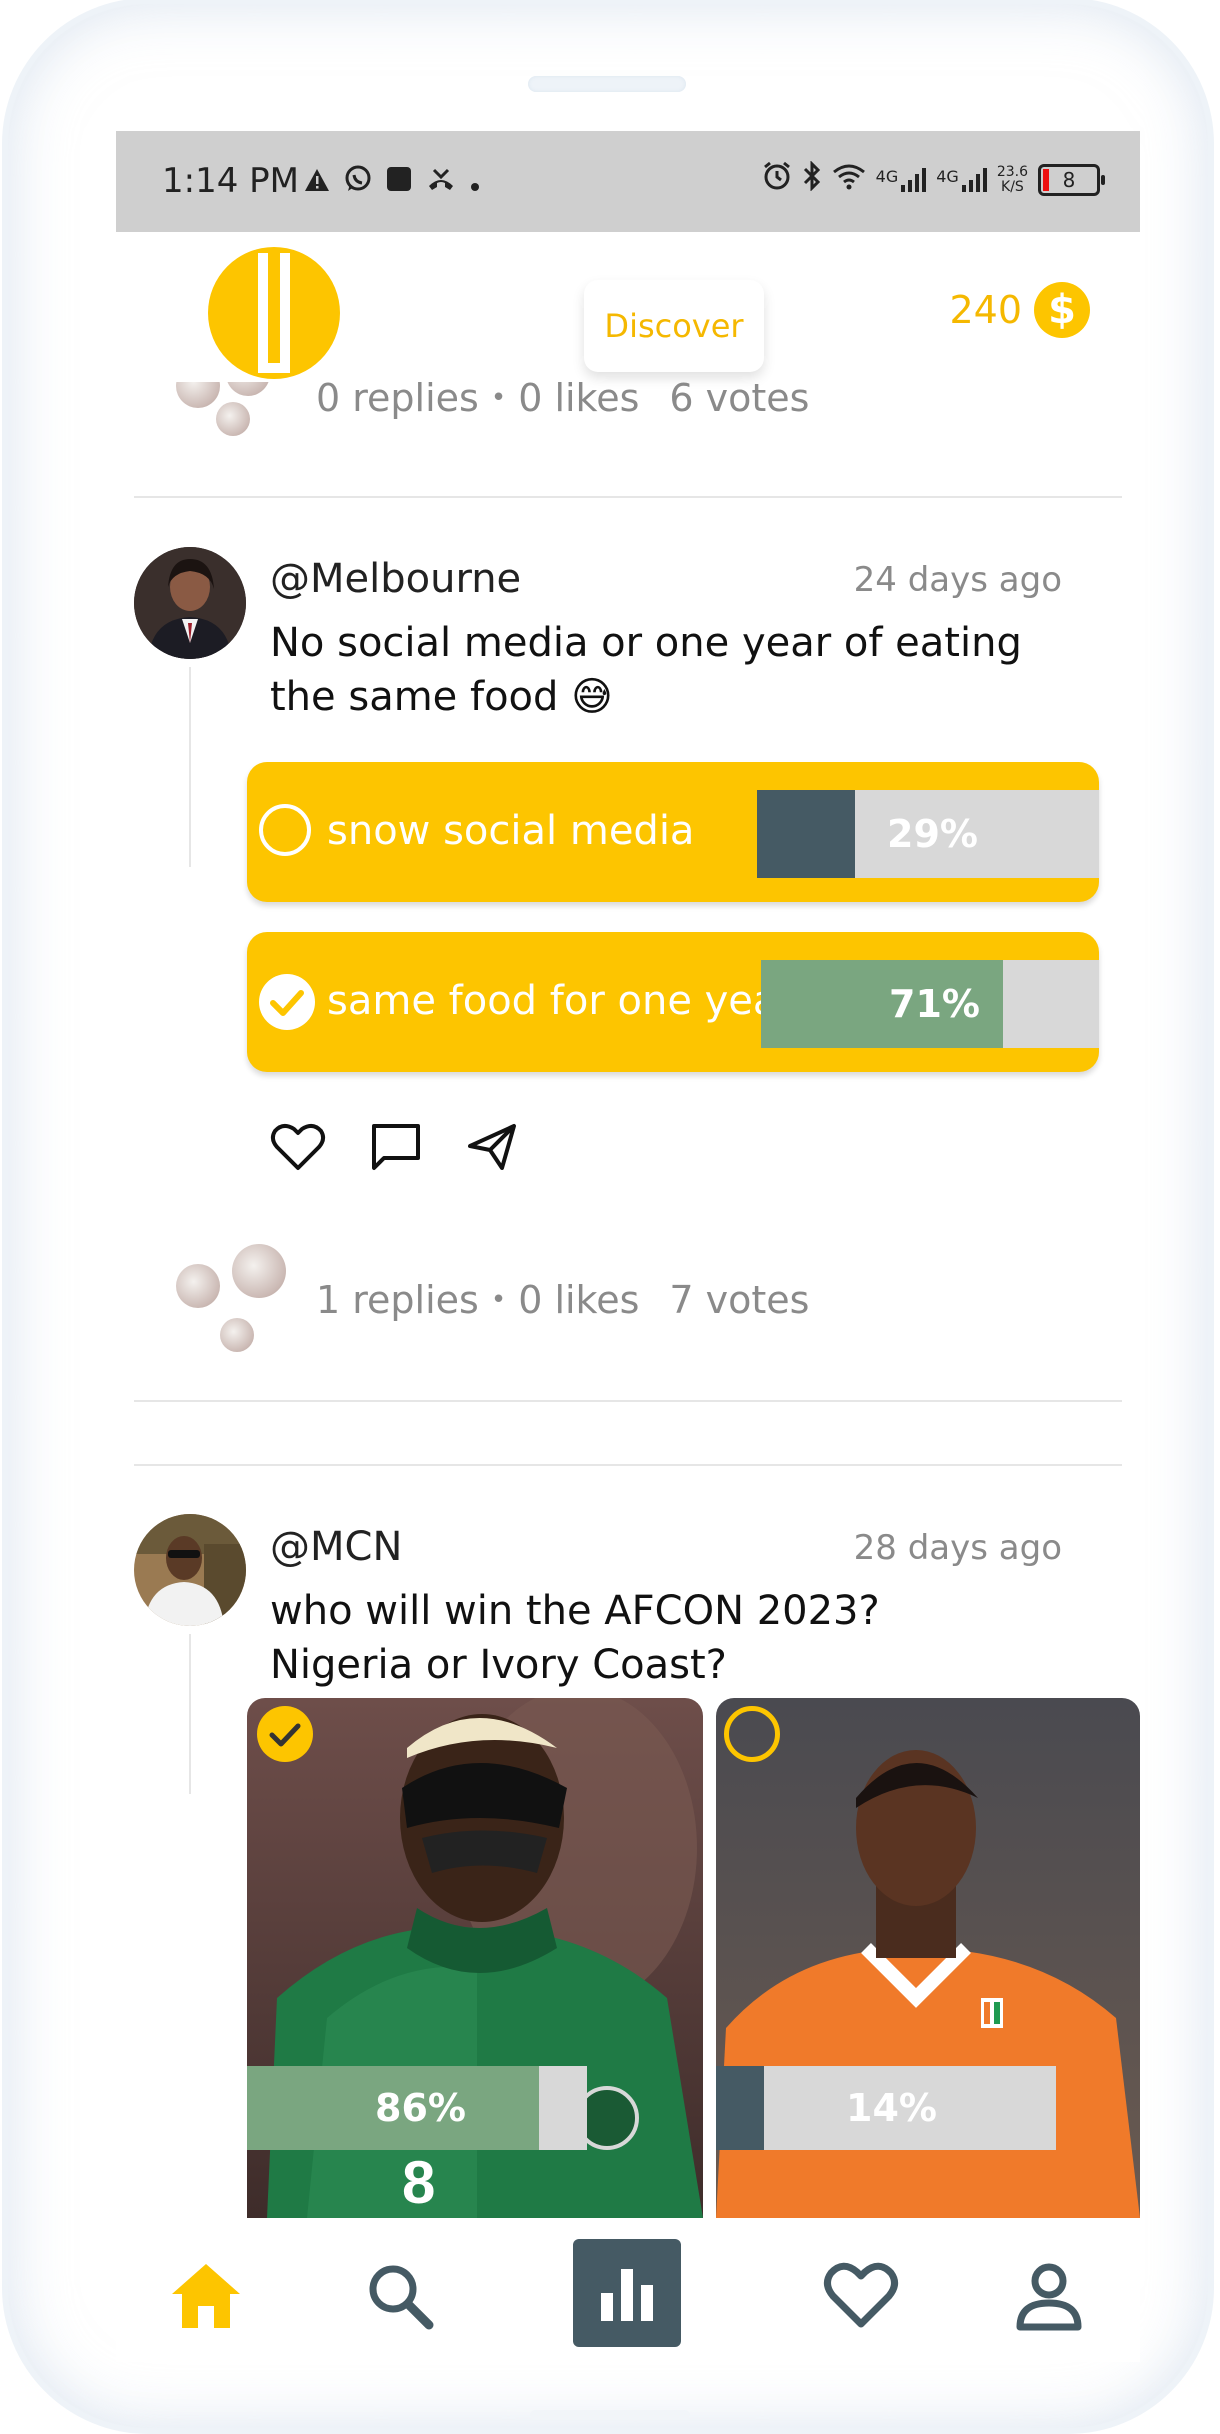 The image size is (1220, 2434). Describe the element at coordinates (397, 1300) in the screenshot. I see `replies-count: 1 replies` at that location.